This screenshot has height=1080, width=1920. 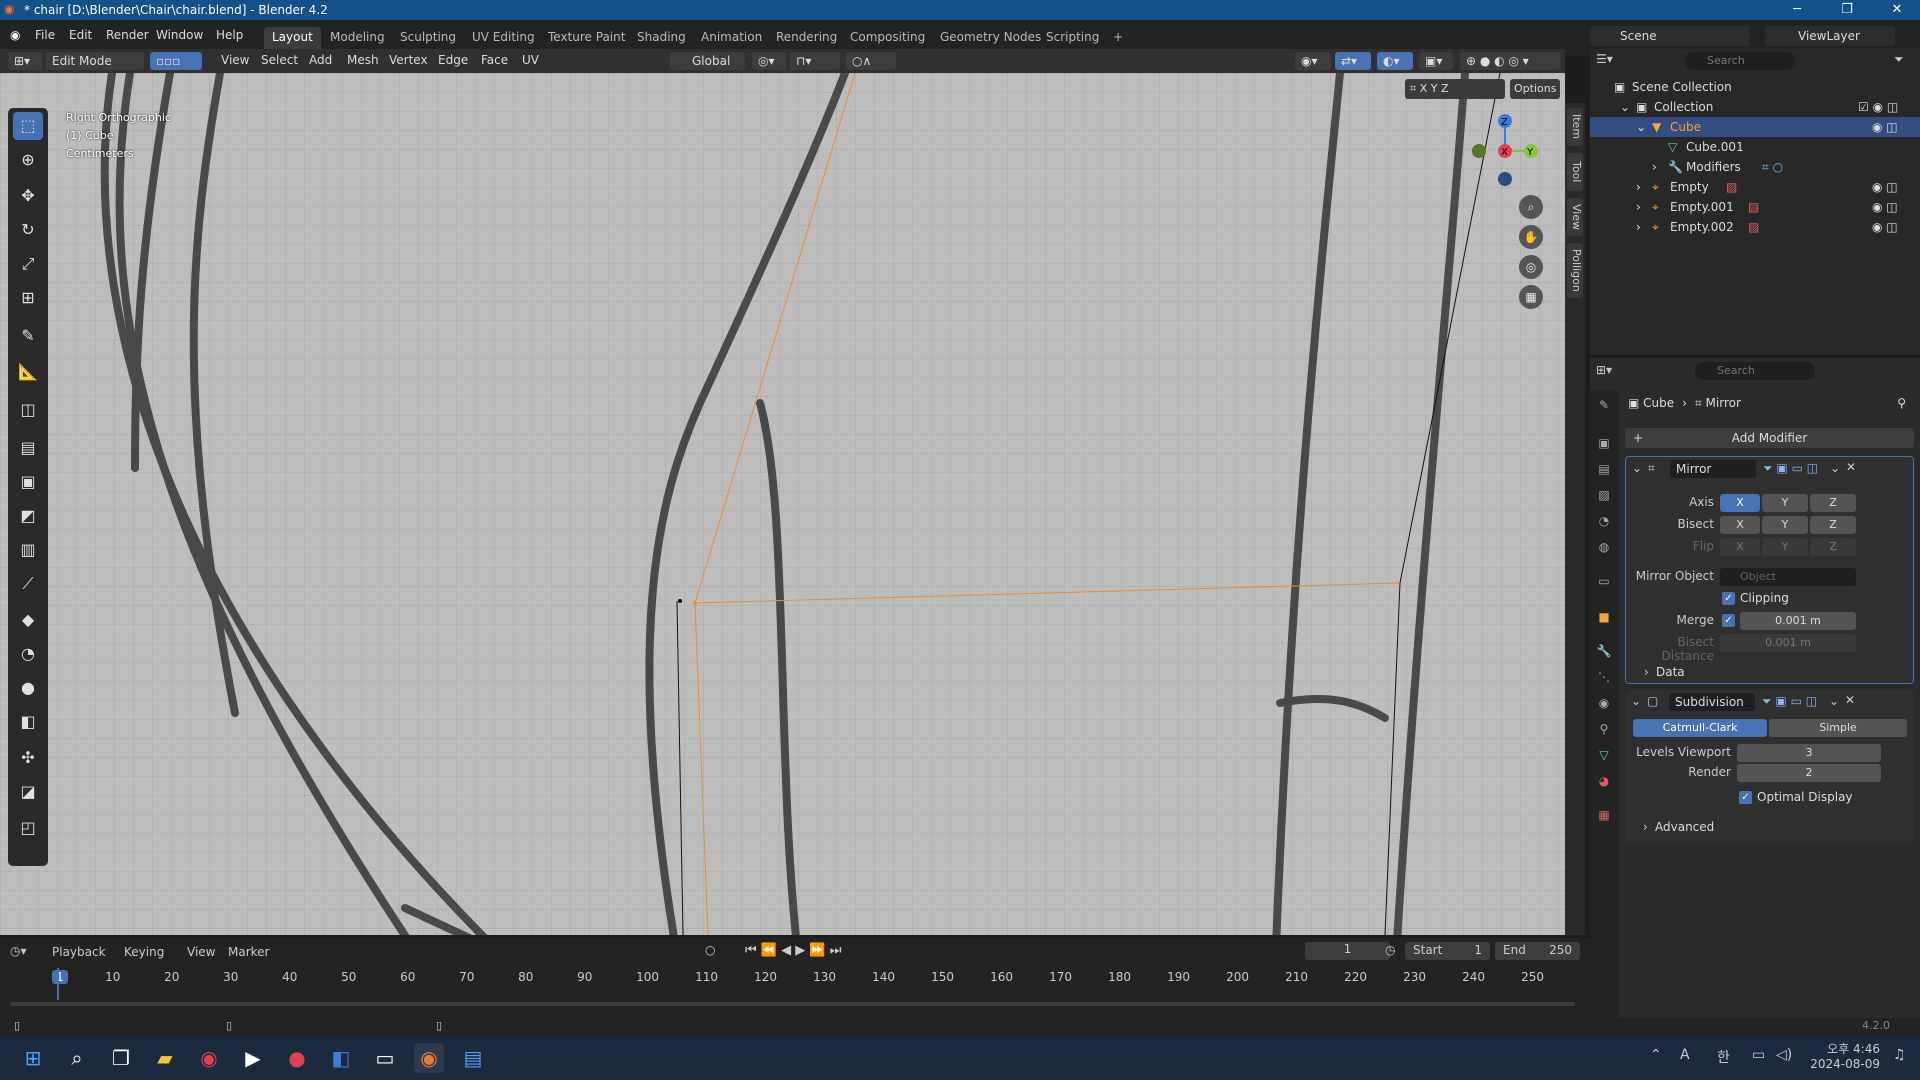 I want to click on outliner-search-input: Search, so click(x=1740, y=61).